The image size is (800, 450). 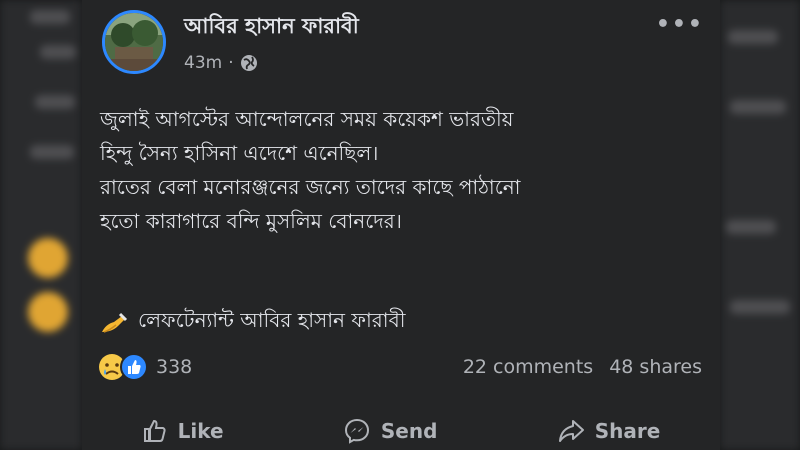 I want to click on writing-hand-icon, so click(x=114, y=323).